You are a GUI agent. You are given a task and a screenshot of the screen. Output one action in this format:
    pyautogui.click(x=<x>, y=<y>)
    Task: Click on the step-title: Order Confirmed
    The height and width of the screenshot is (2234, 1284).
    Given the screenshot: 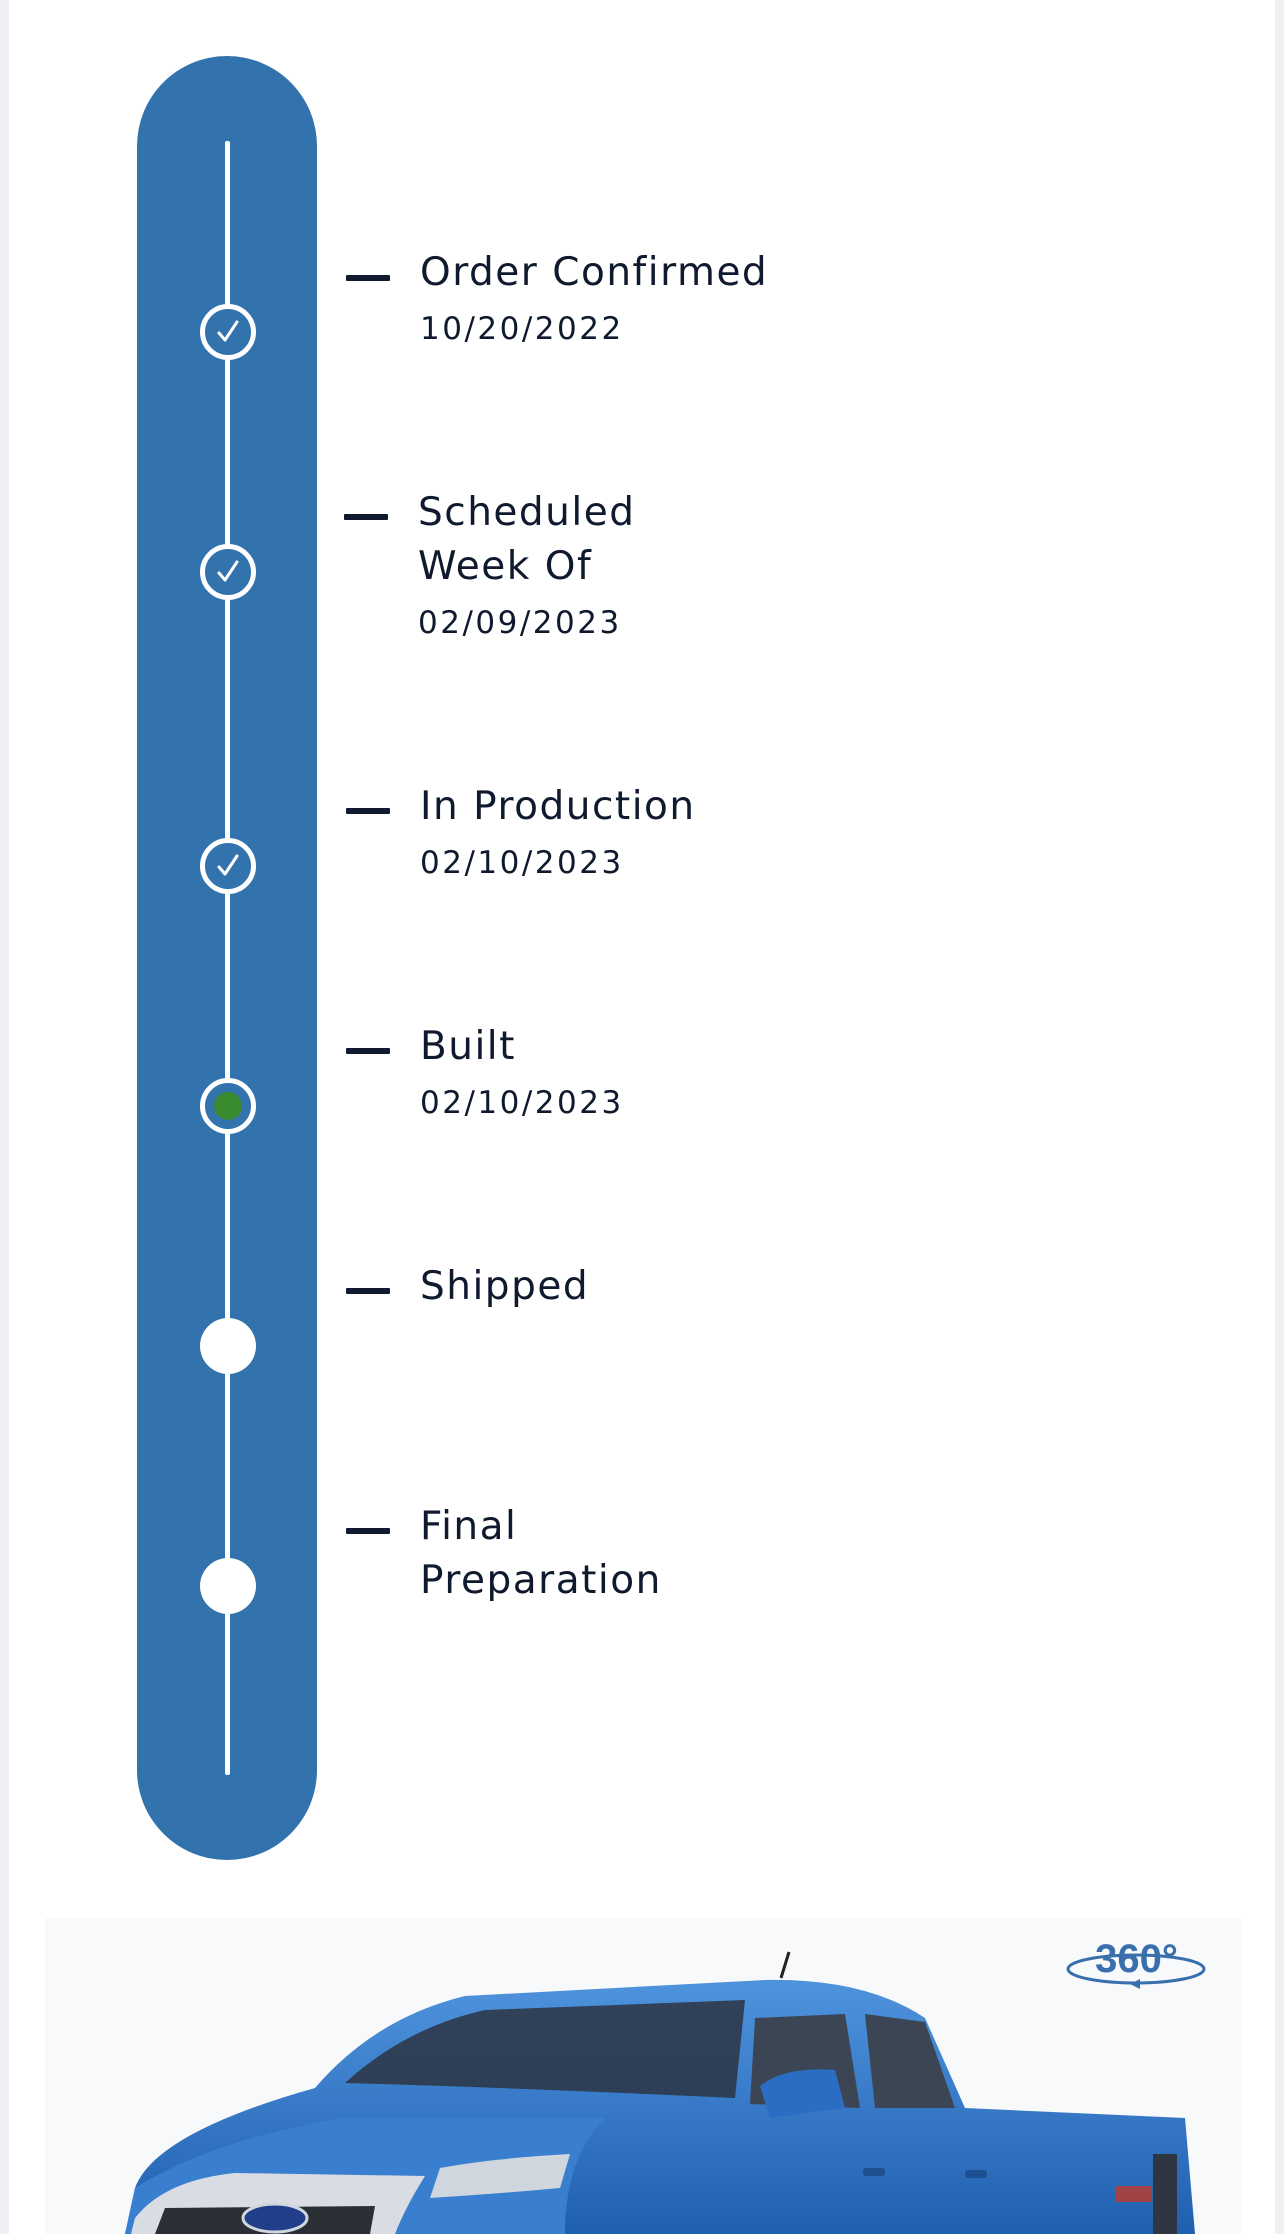 What is the action you would take?
    pyautogui.click(x=594, y=272)
    